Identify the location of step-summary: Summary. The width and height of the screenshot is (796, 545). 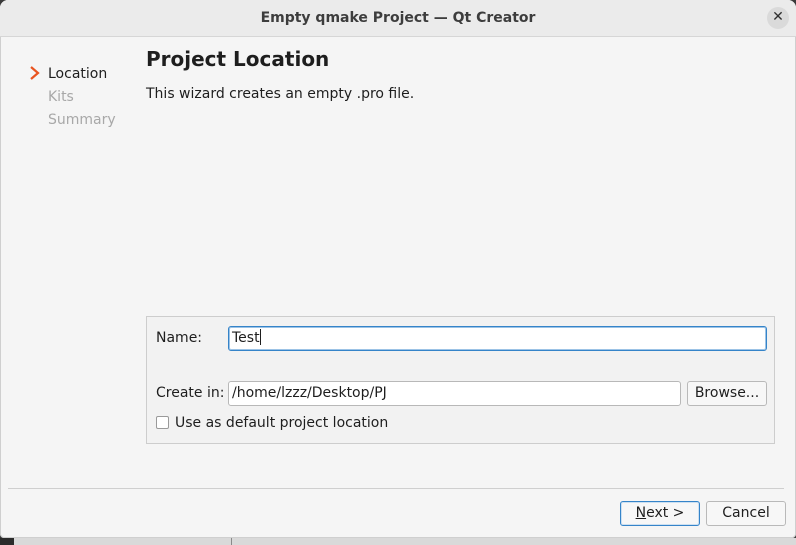
(82, 120).